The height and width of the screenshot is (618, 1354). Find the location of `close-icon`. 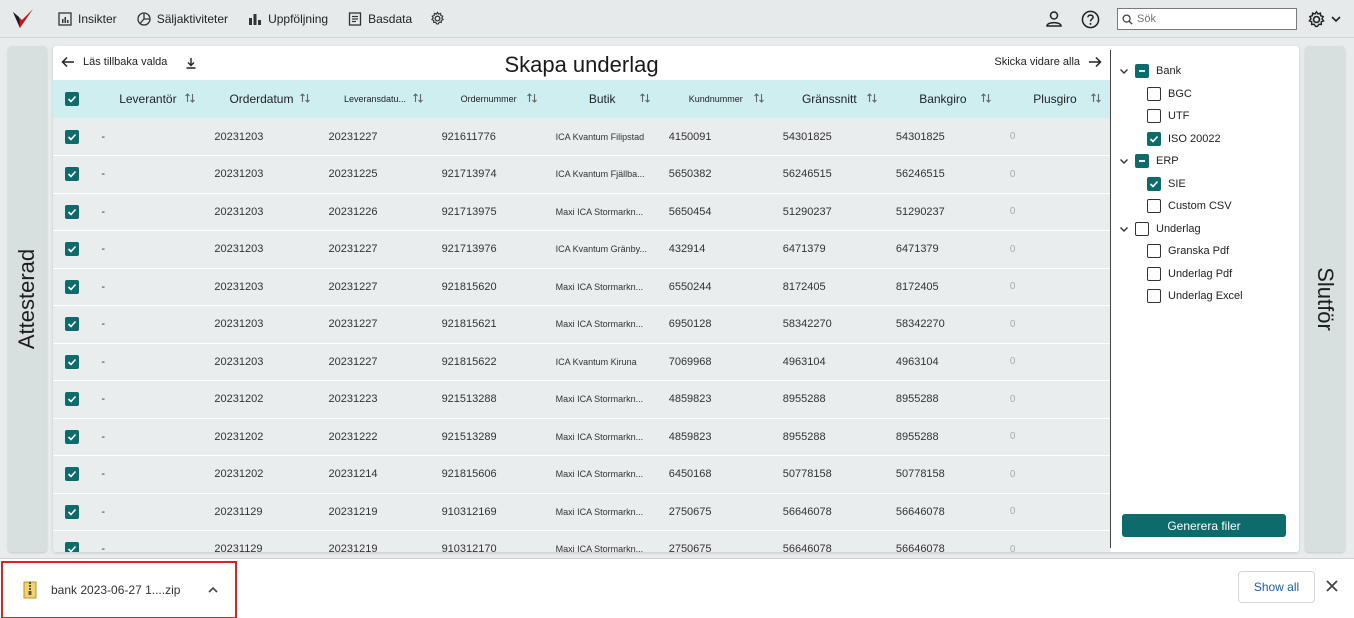

close-icon is located at coordinates (1332, 586).